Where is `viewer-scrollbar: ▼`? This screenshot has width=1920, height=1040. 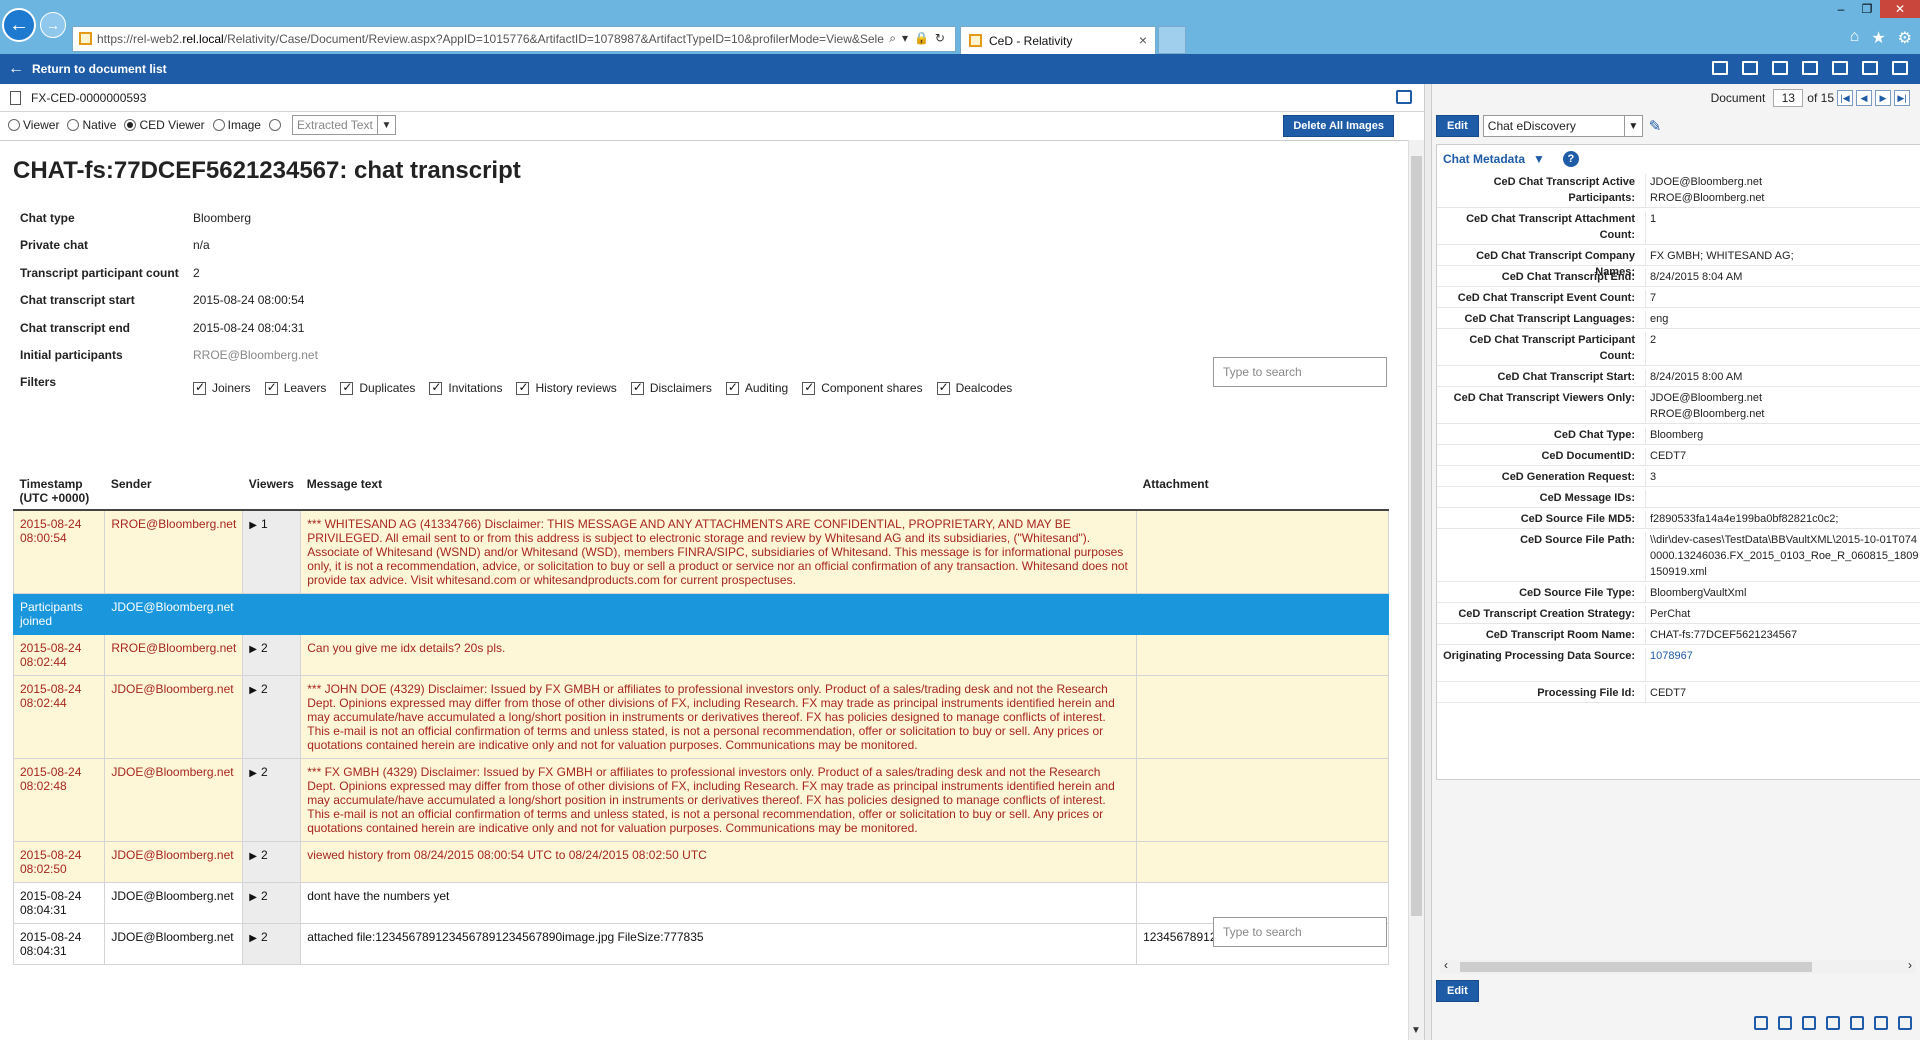 viewer-scrollbar: ▼ is located at coordinates (1416, 590).